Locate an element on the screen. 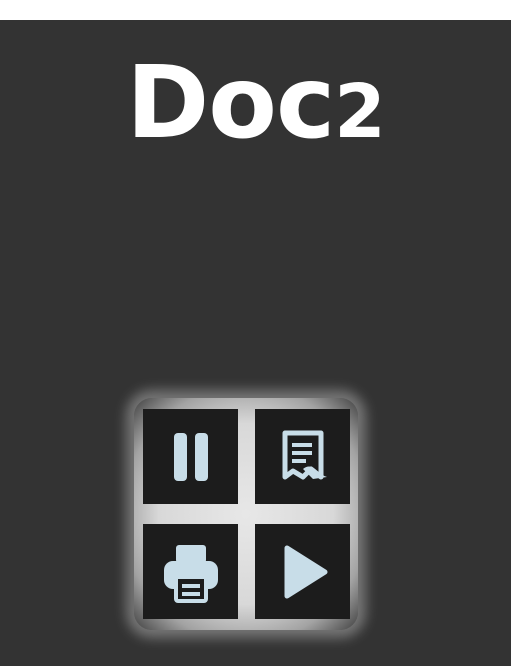 The height and width of the screenshot is (666, 511). pause-button is located at coordinates (190, 456).